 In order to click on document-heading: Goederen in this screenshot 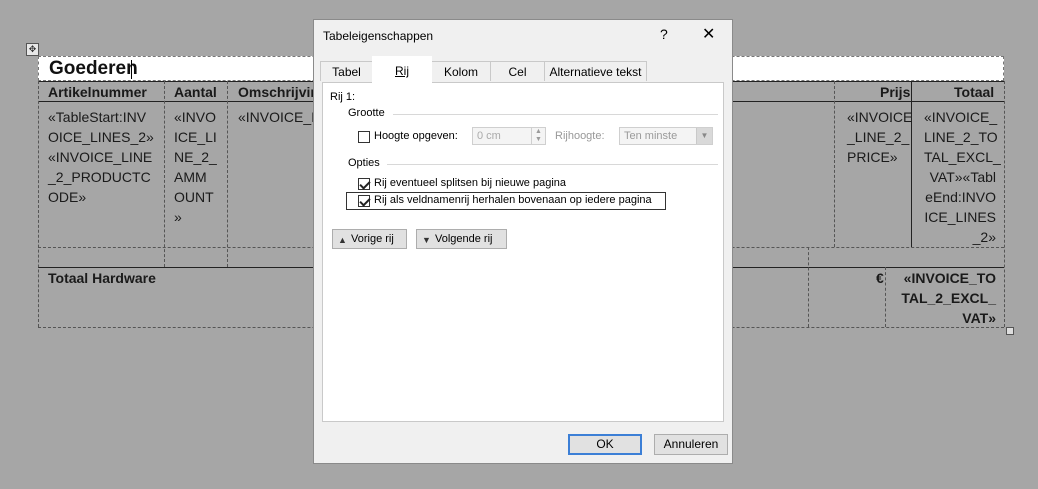, I will do `click(93, 68)`.